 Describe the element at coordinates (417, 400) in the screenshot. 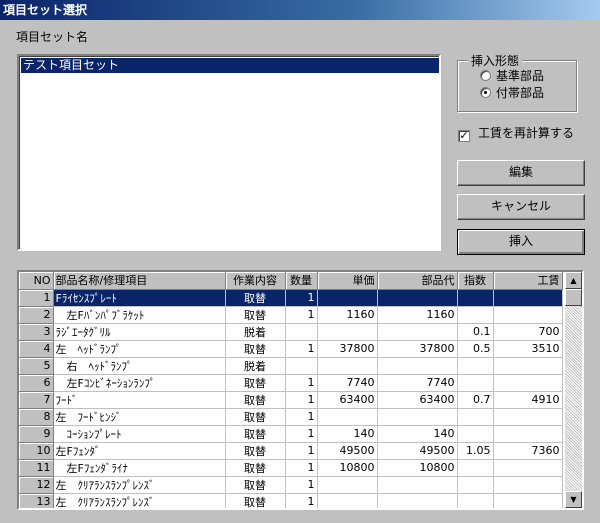

I see `cell-parts-cost: 63400` at that location.